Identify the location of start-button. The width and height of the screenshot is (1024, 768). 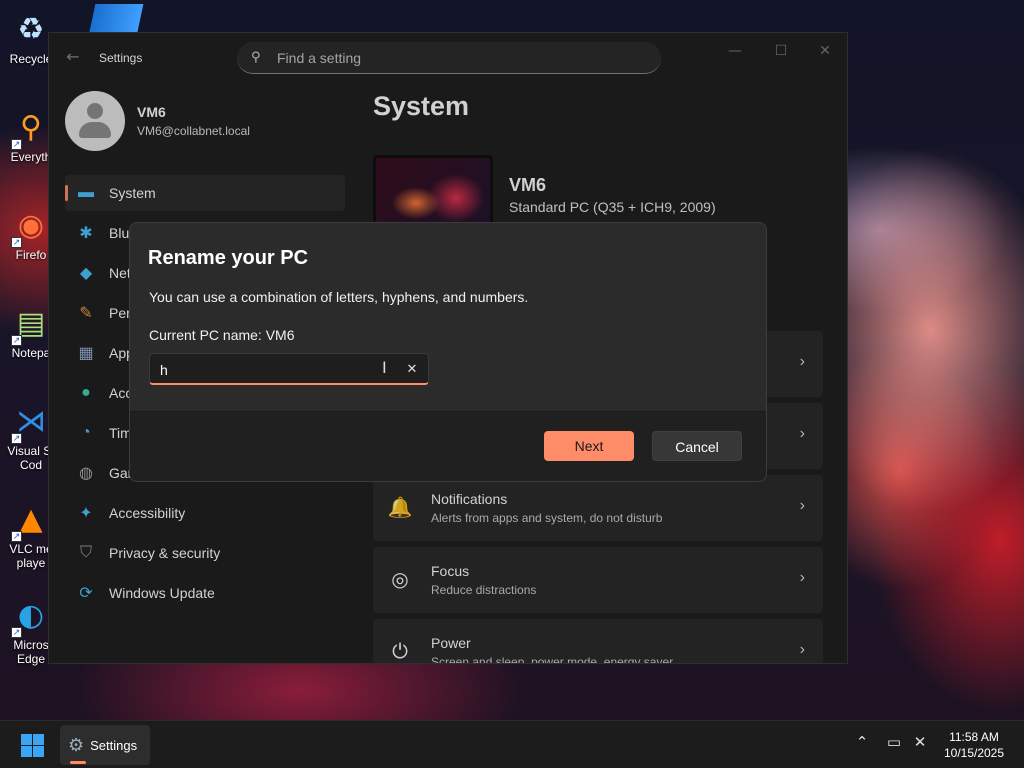
(32, 745).